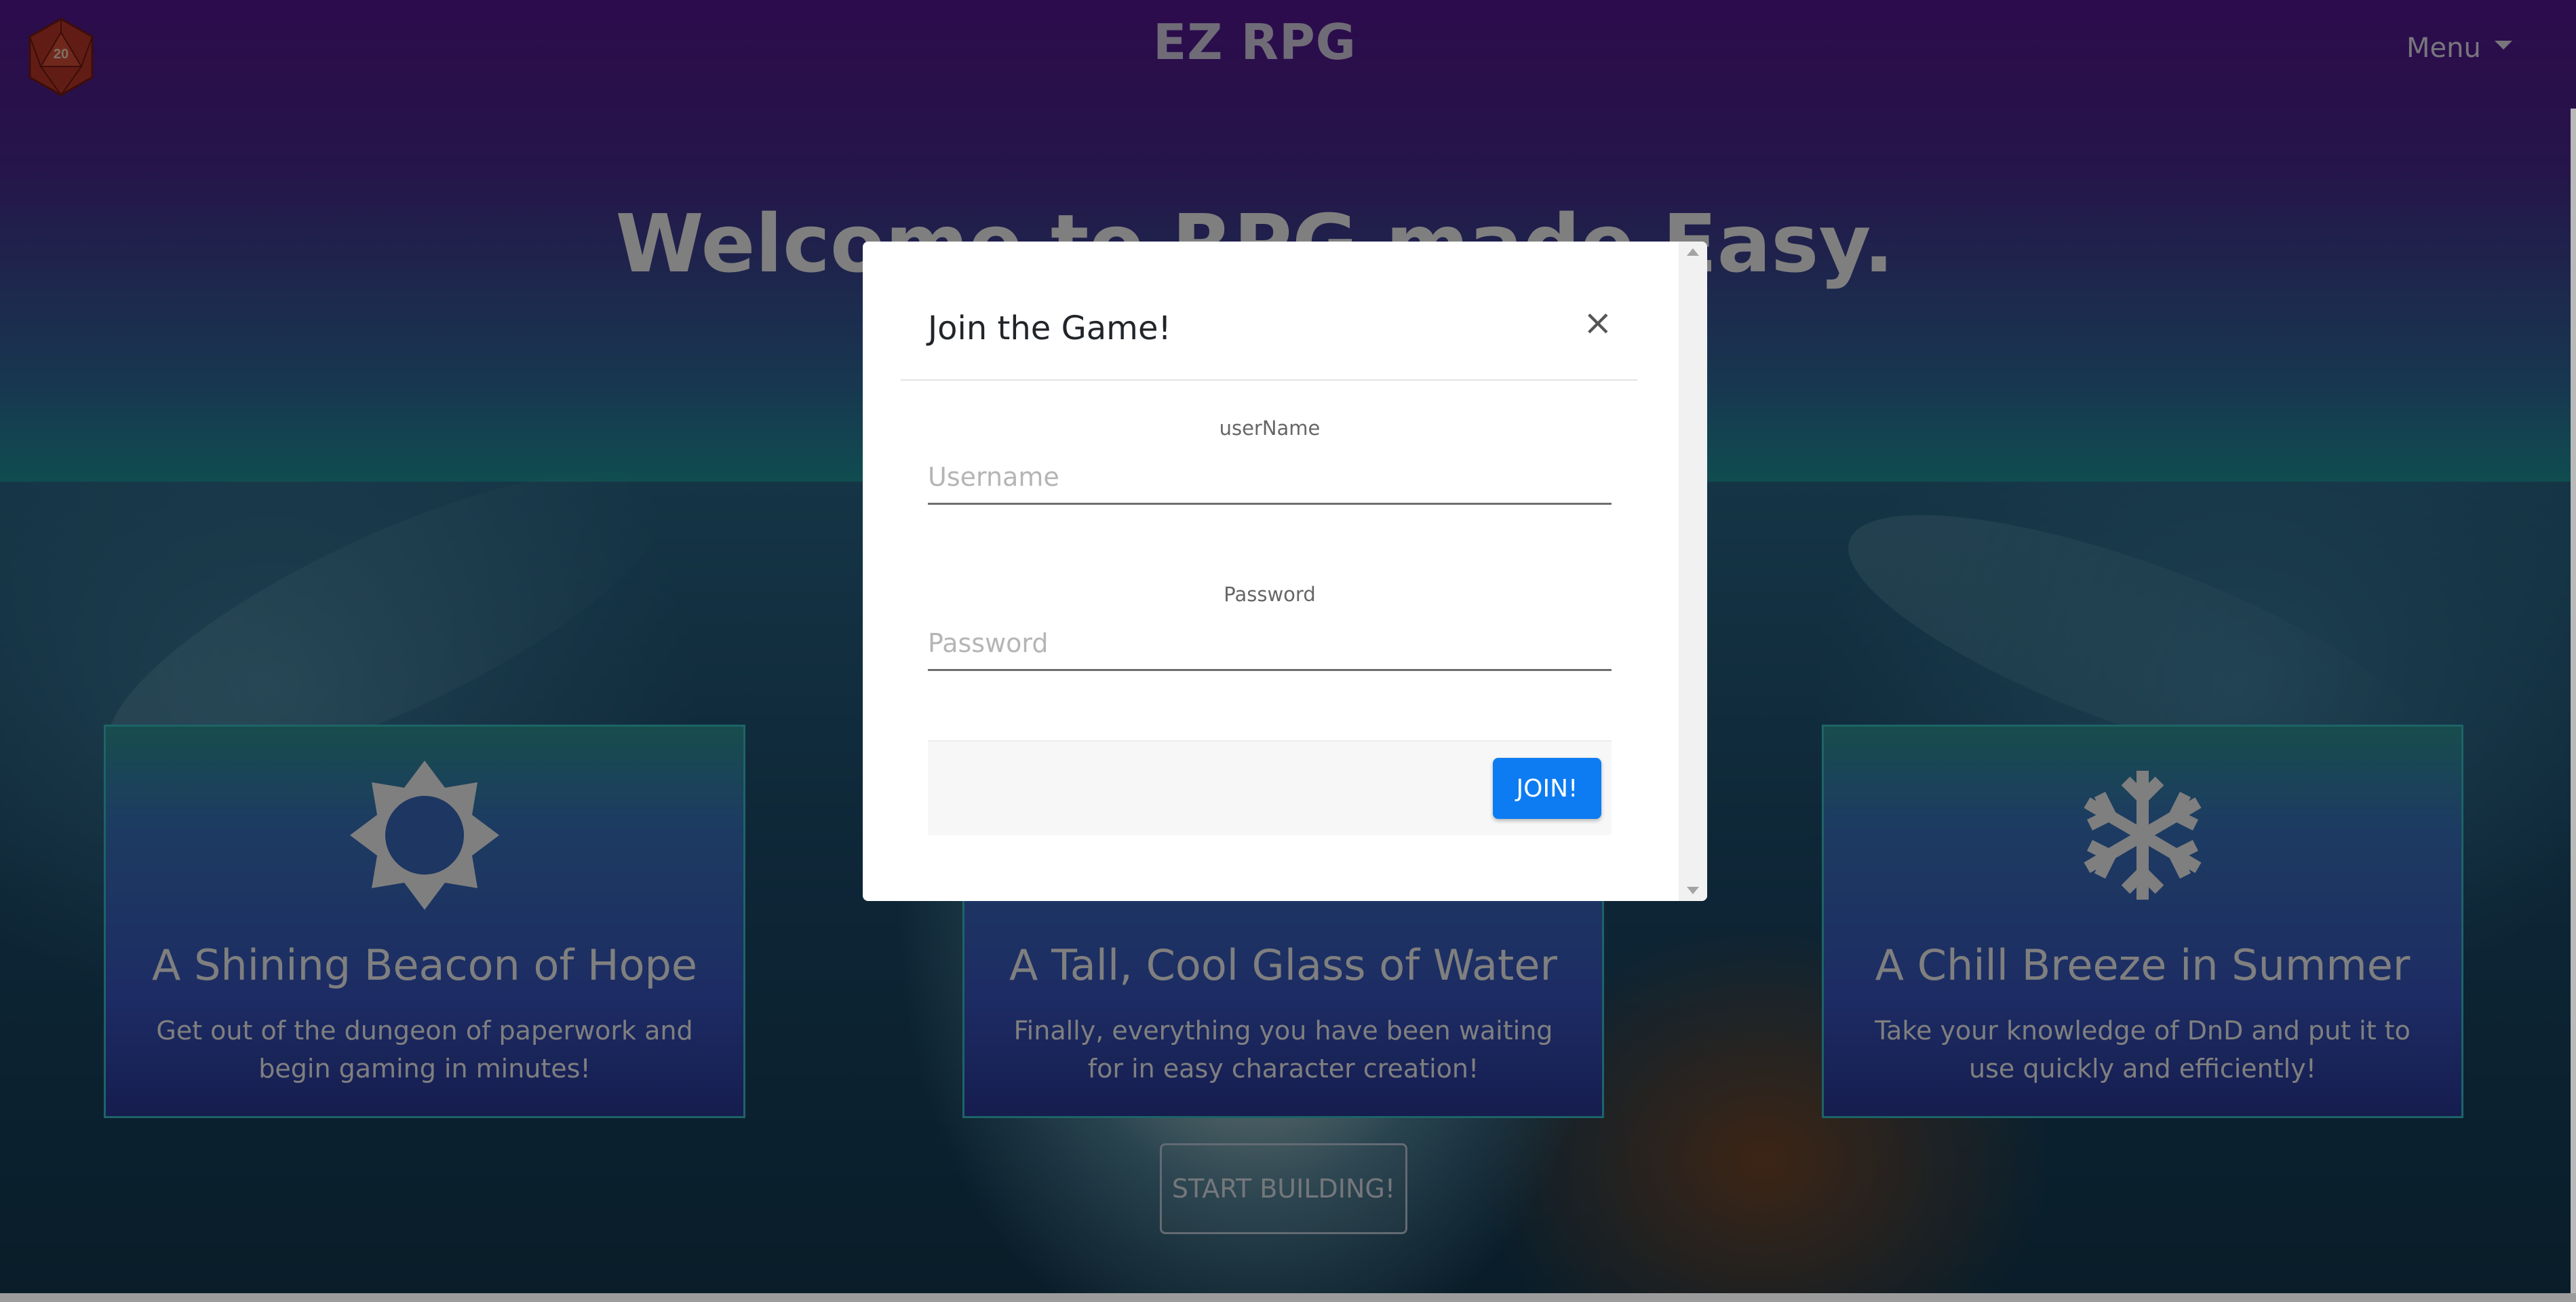  Describe the element at coordinates (1693, 571) in the screenshot. I see `modal-scrollbar` at that location.